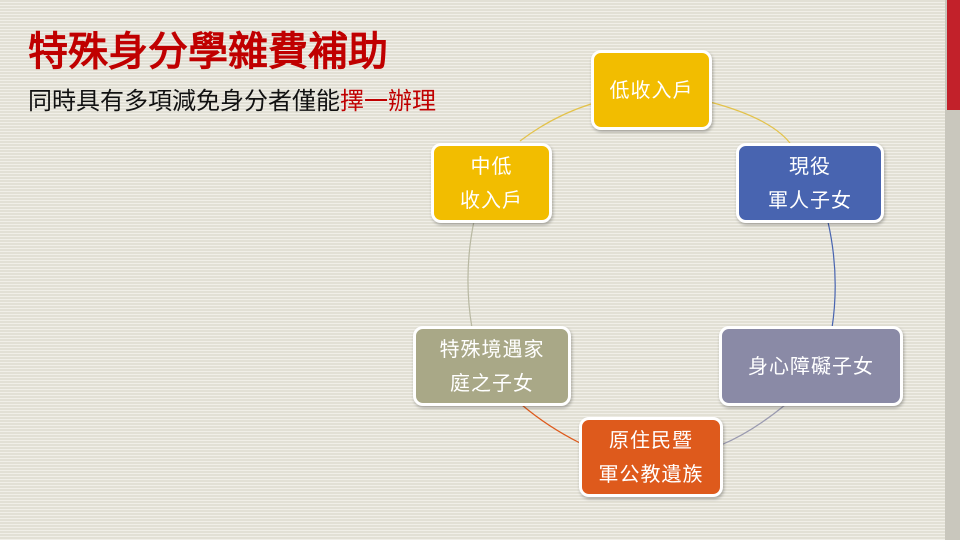 The image size is (960, 540). I want to click on node-label: 中低, so click(491, 166).